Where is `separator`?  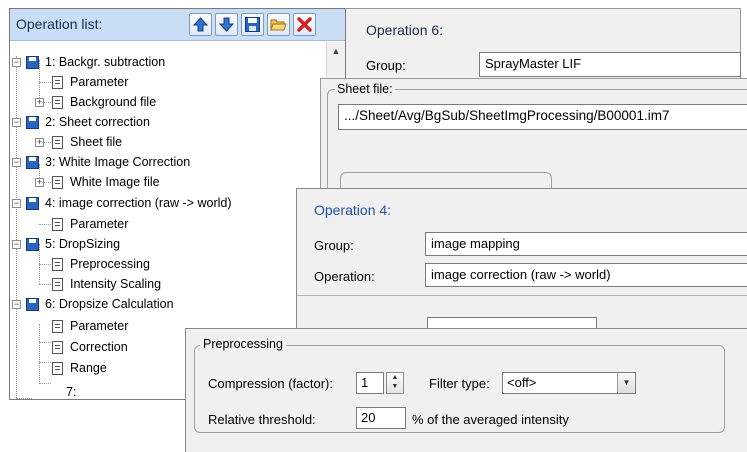
separator is located at coordinates (522, 295).